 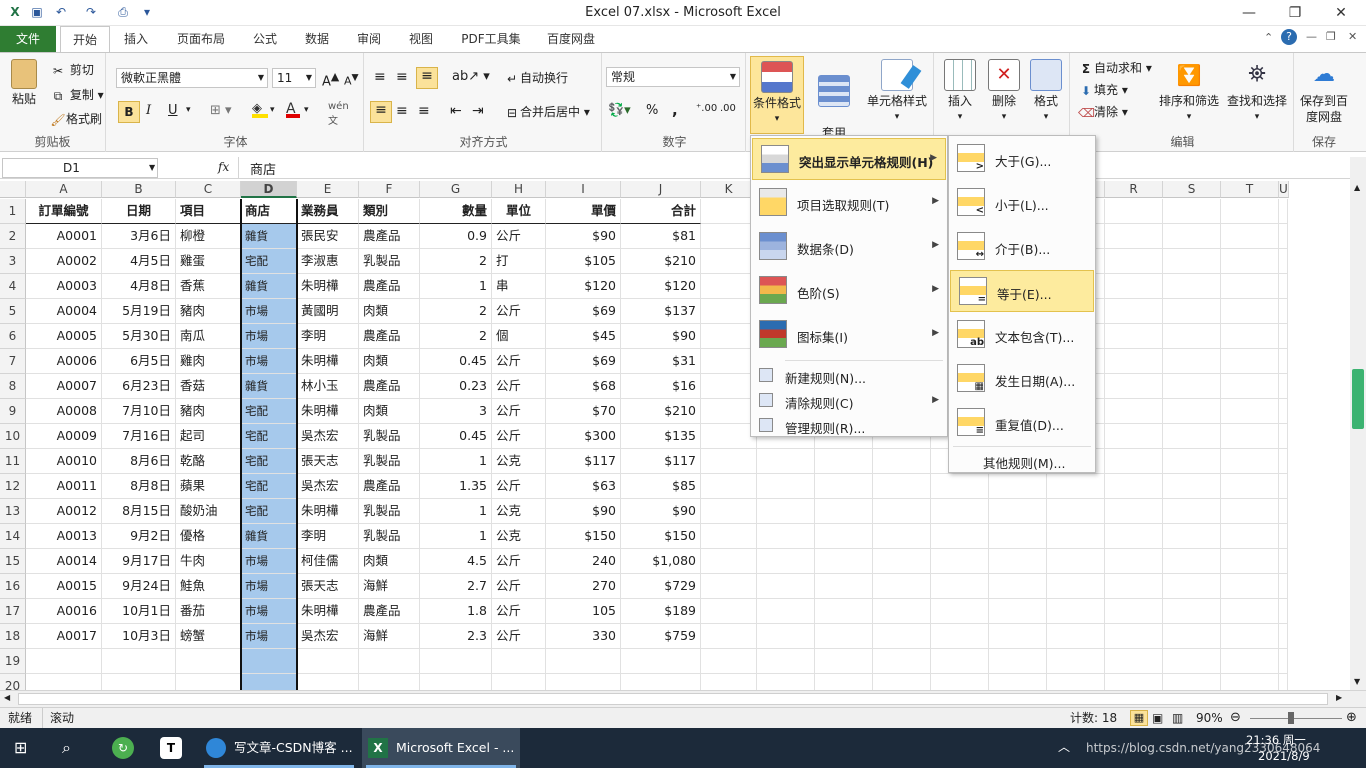 I want to click on scroll-up-icon: ▲, so click(x=1357, y=187).